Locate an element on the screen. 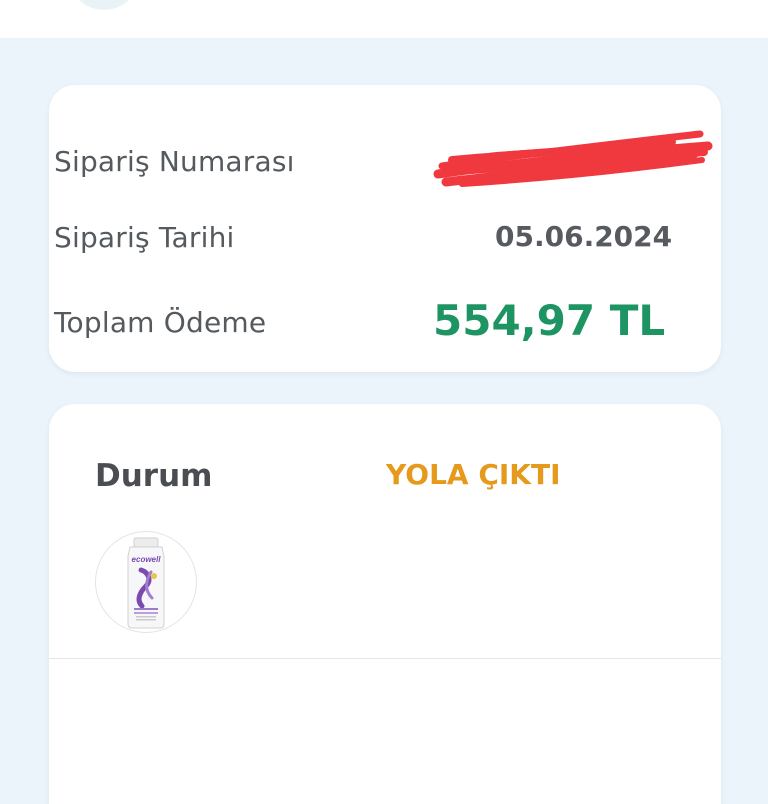 This screenshot has width=768, height=804. product-brand-text: ecowell is located at coordinates (147, 559).